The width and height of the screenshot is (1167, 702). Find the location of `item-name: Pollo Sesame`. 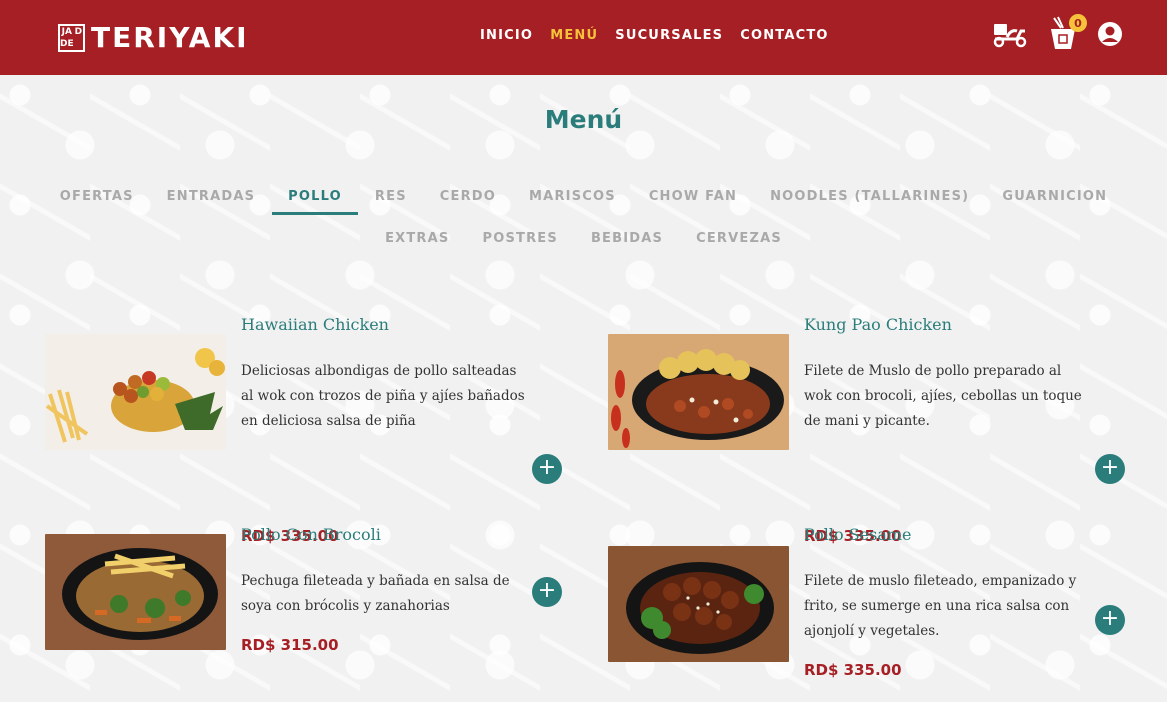

item-name: Pollo Sesame is located at coordinates (858, 535).